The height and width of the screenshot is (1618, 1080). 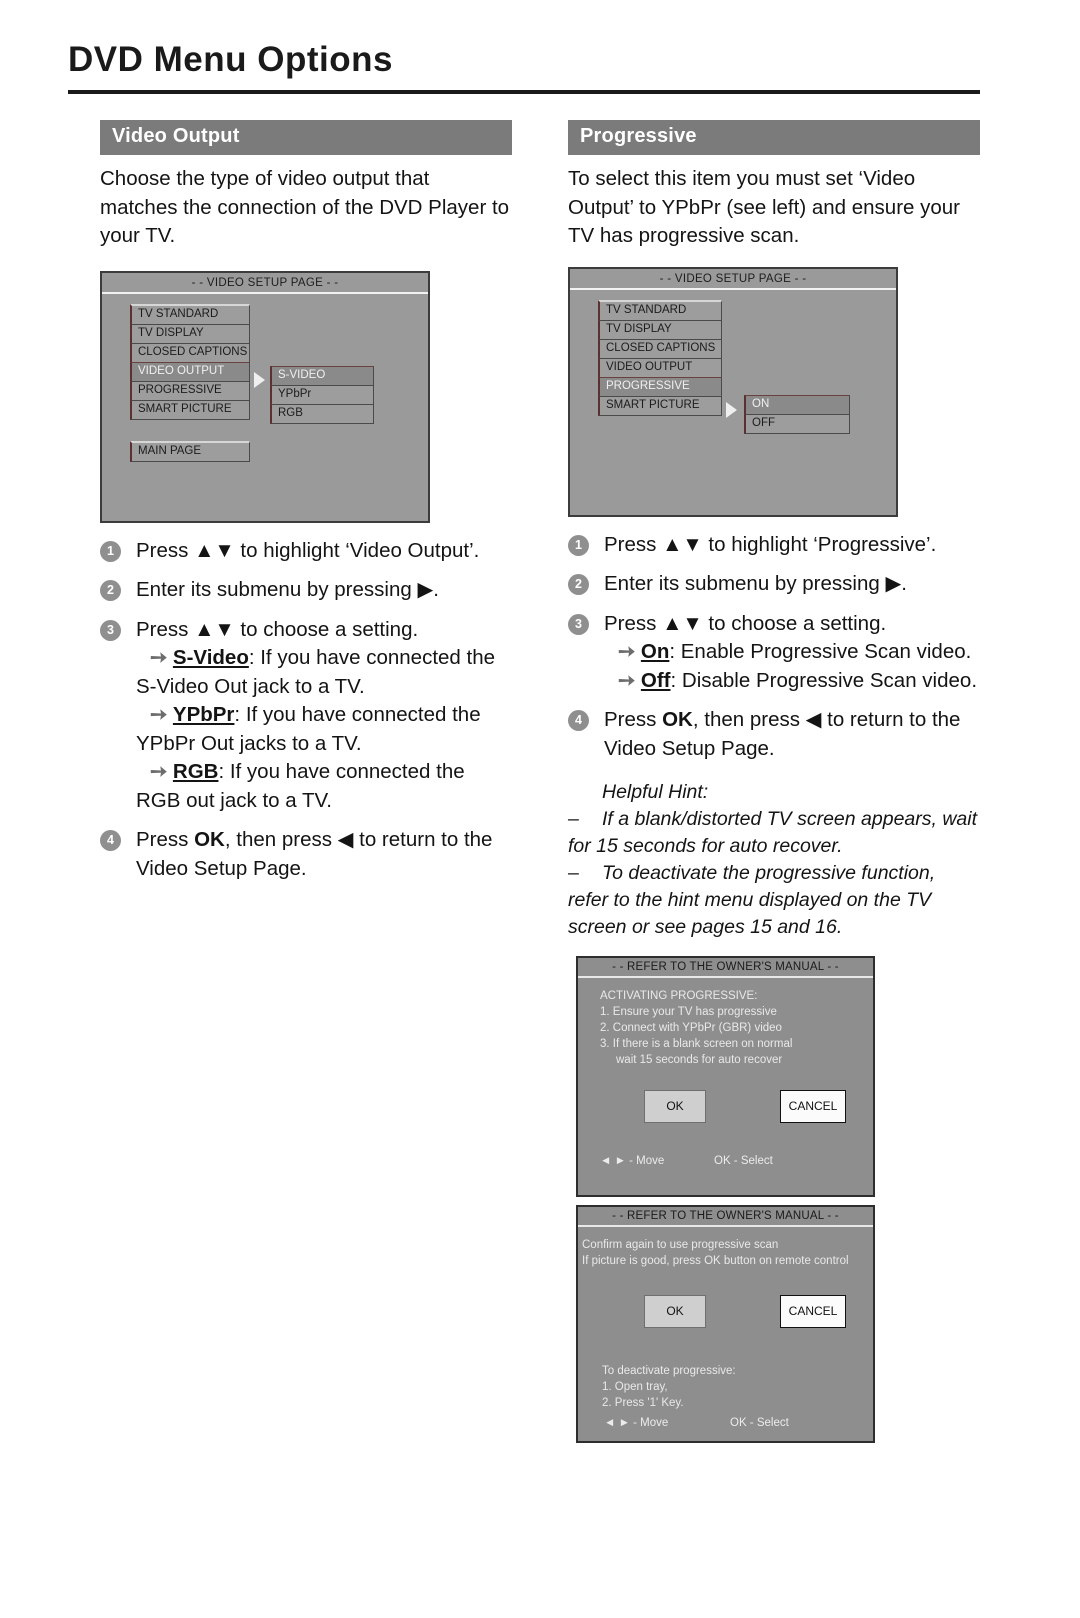 What do you see at coordinates (774, 137) in the screenshot?
I see `section-heading-progressive: Progressive` at bounding box center [774, 137].